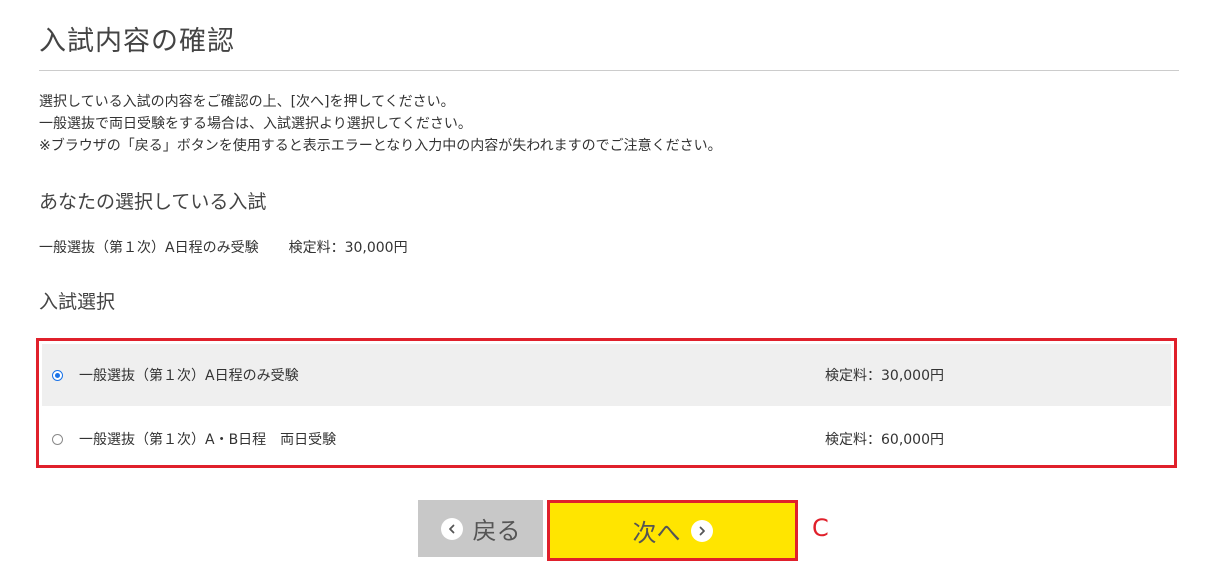 The image size is (1217, 579). Describe the element at coordinates (606, 375) in the screenshot. I see `exam-option-a-only: 一般選抜（第１次）A日程のみ受験 検定料：30,000円` at that location.